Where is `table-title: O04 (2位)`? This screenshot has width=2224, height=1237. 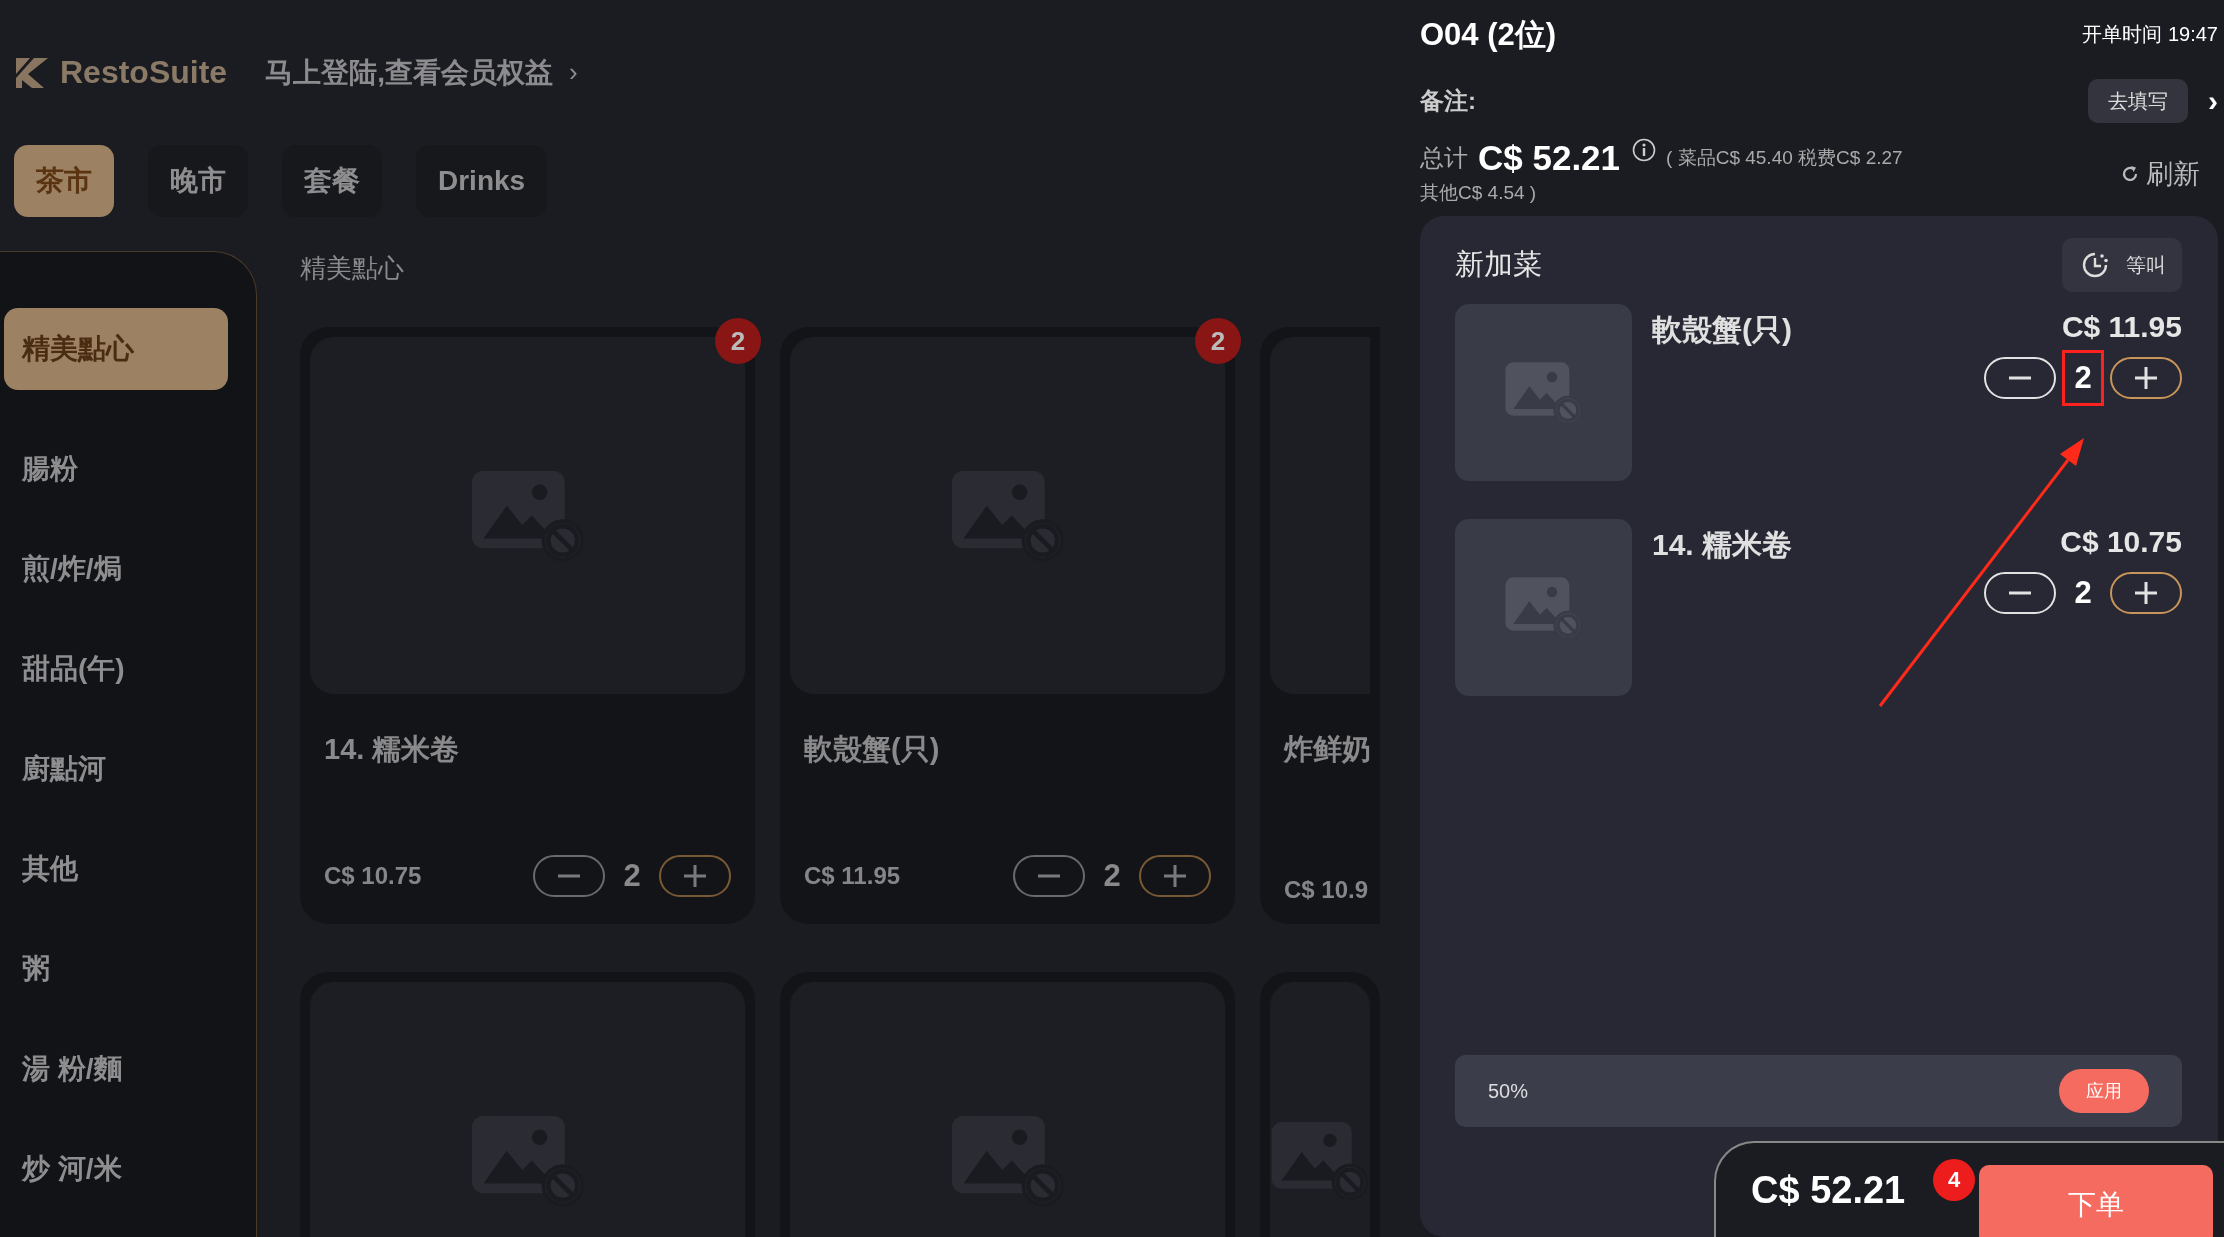
table-title: O04 (2位) is located at coordinates (1488, 35).